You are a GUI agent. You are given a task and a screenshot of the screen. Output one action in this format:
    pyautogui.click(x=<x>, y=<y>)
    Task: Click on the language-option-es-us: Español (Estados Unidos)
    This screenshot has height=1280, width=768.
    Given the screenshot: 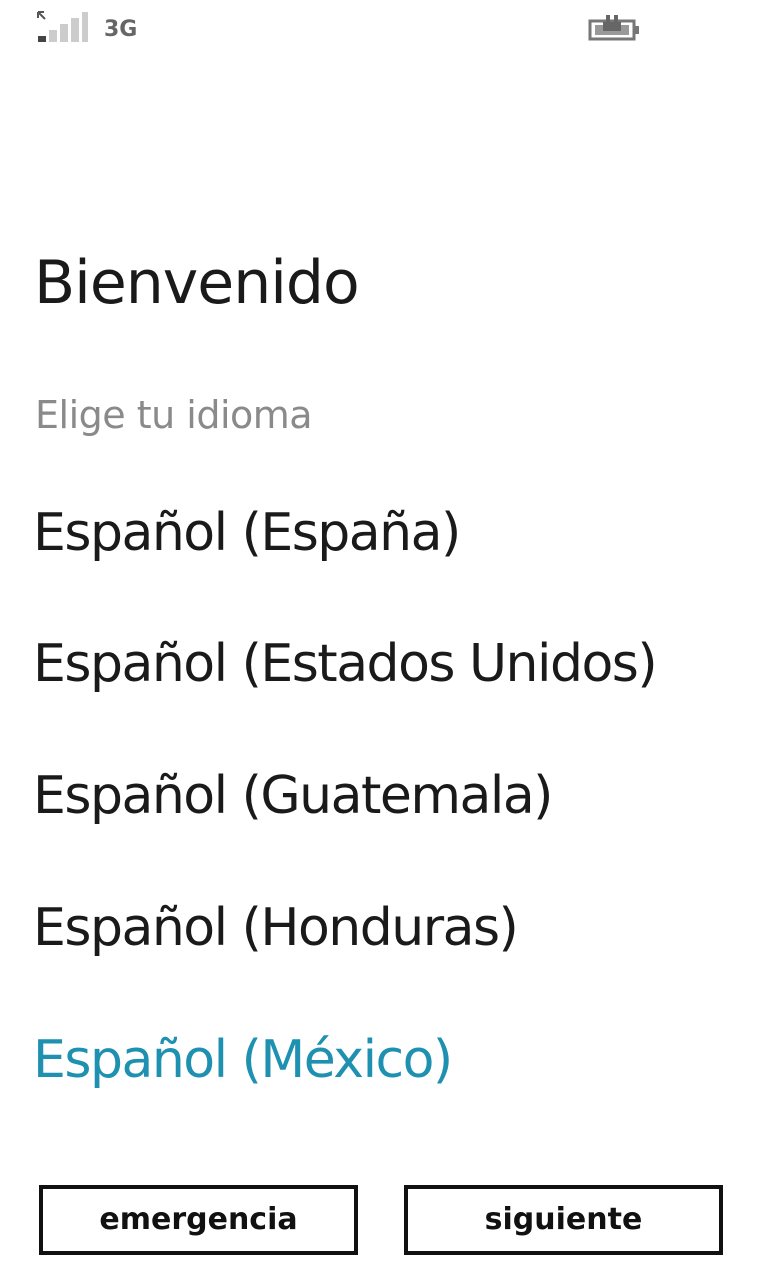 What is the action you would take?
    pyautogui.click(x=393, y=664)
    